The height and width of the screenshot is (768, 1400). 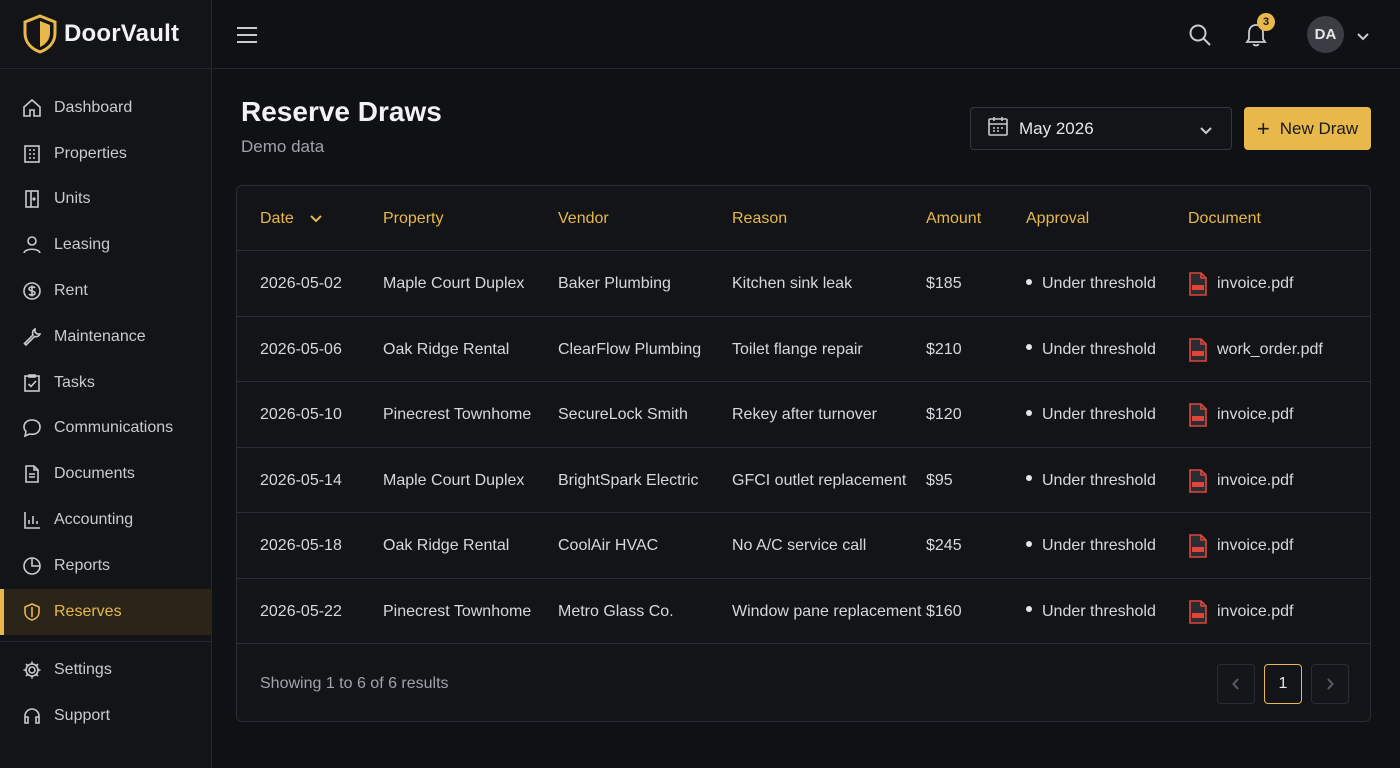 I want to click on sidebar-item-label: Accounting, so click(x=94, y=520).